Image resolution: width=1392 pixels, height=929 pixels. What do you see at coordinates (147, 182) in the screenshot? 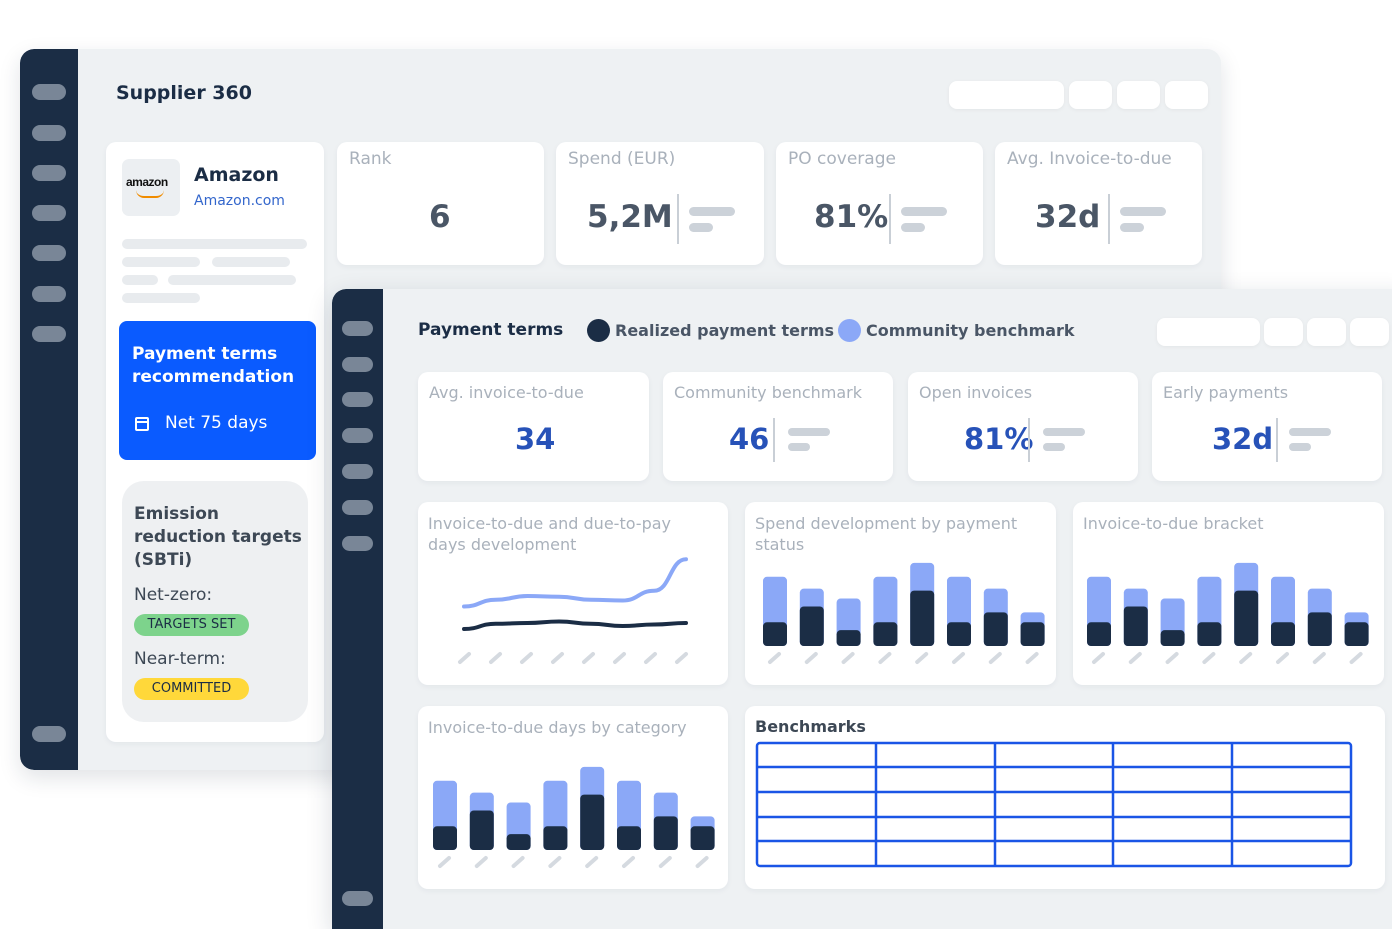
I see `logo-text: amazon` at bounding box center [147, 182].